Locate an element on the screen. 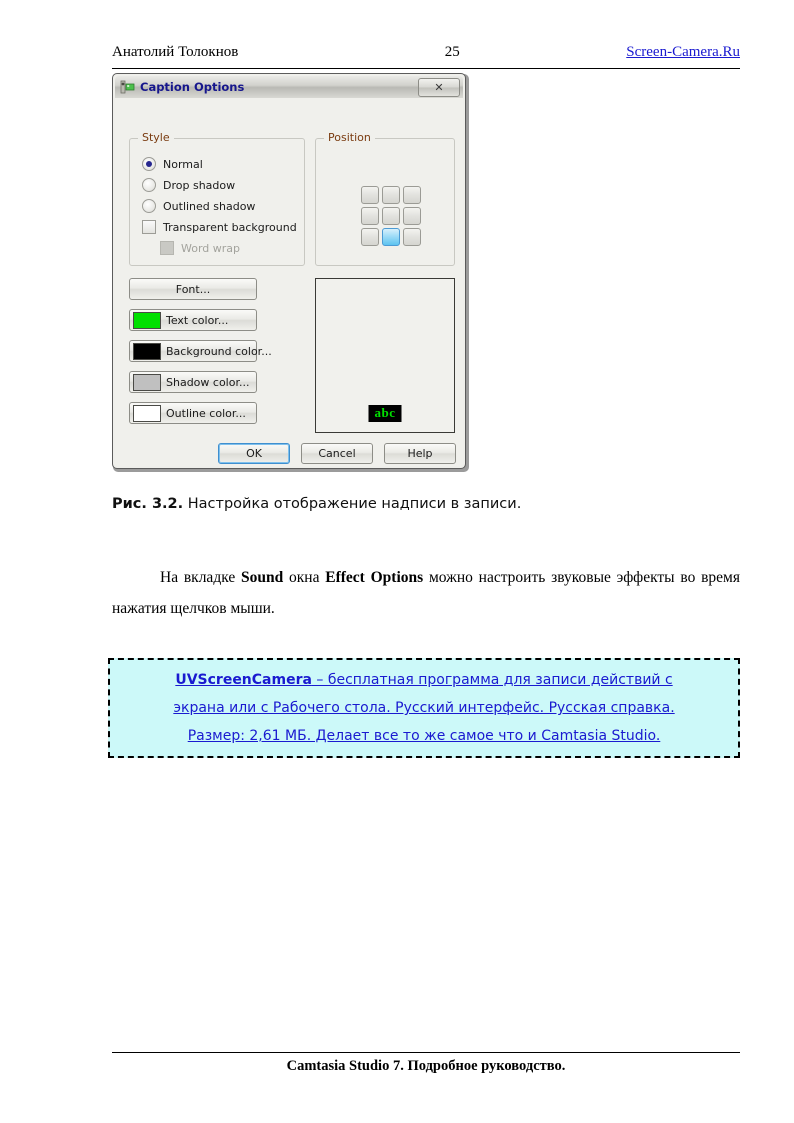 The width and height of the screenshot is (794, 1123). position-cell-bottom-left is located at coordinates (370, 237).